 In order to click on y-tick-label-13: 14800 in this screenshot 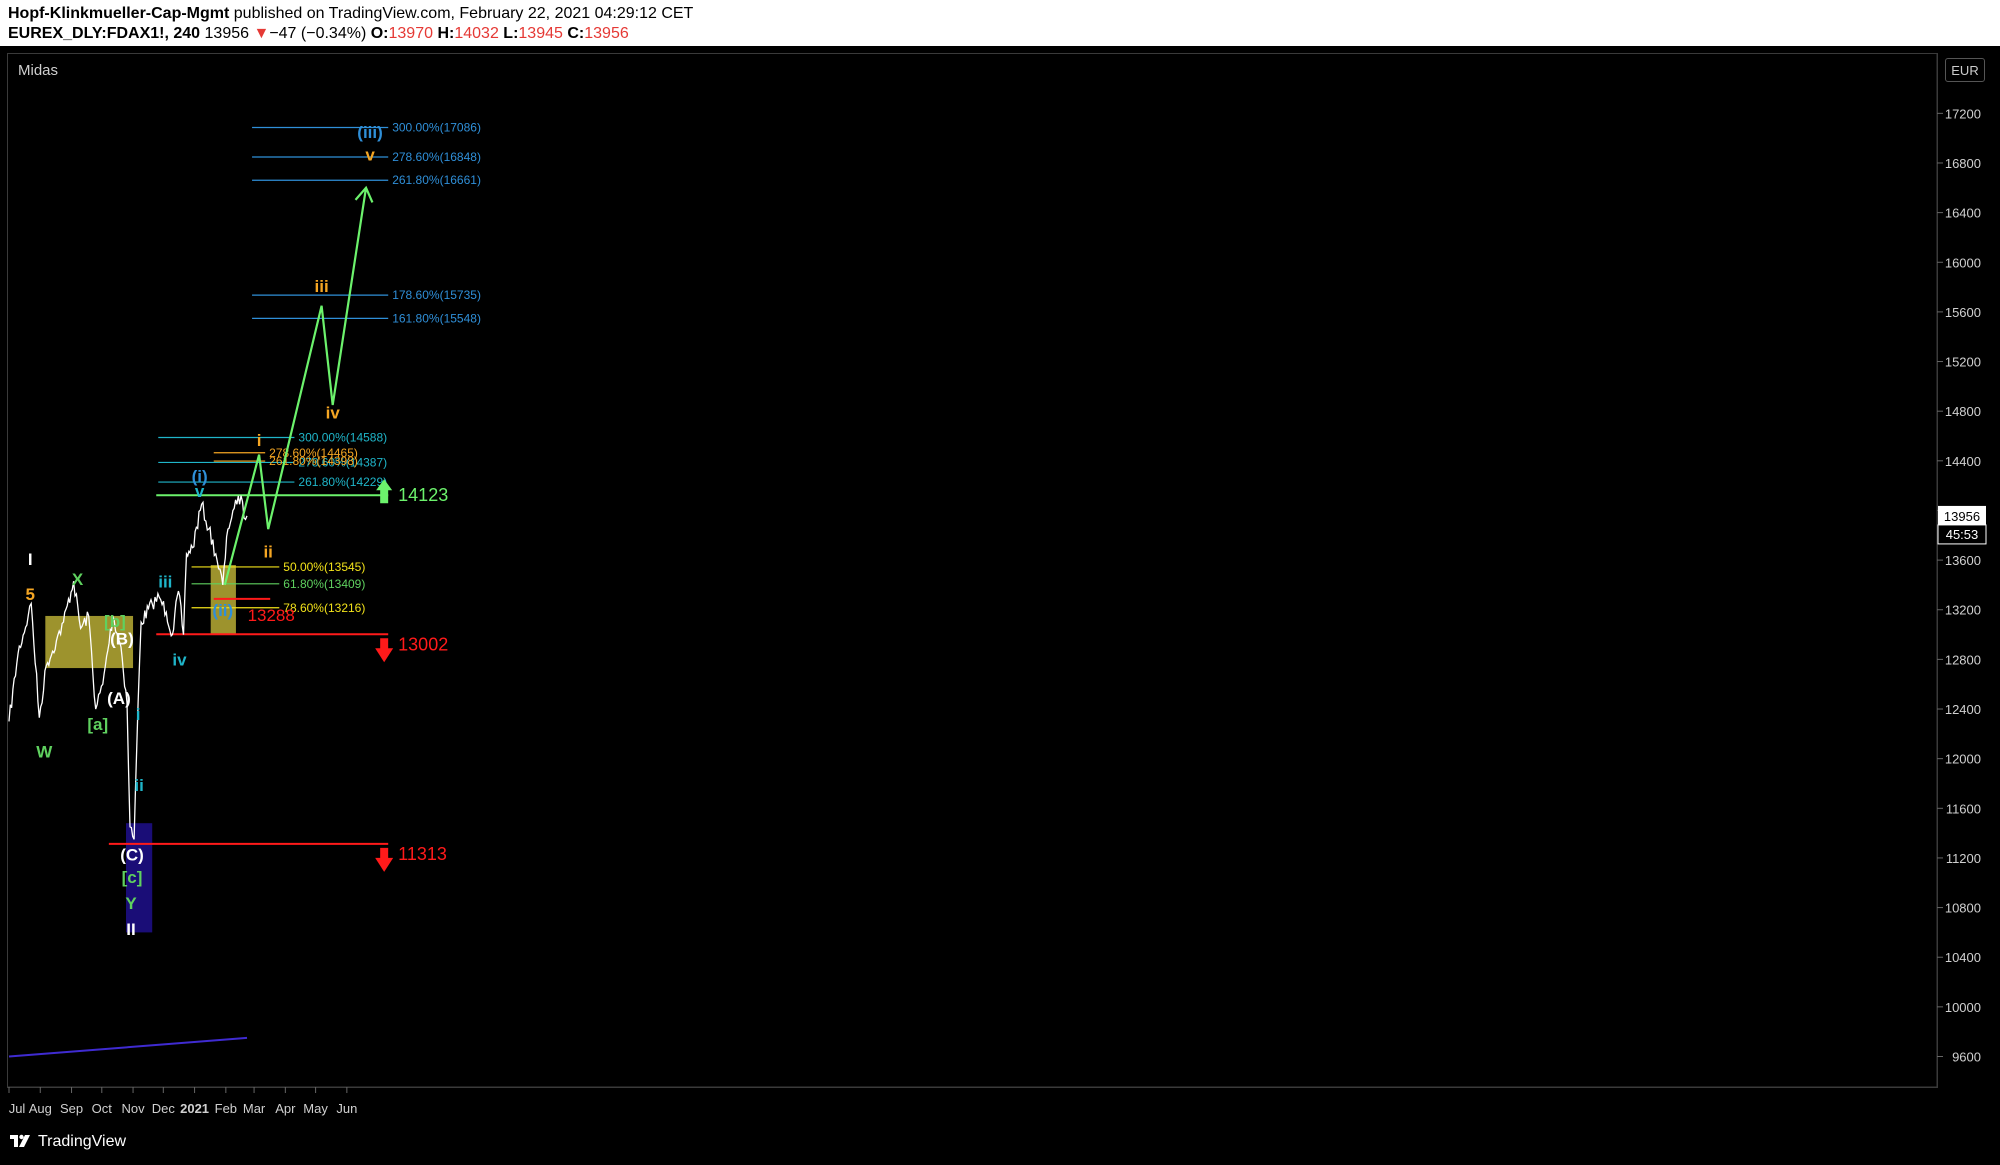, I will do `click(1963, 411)`.